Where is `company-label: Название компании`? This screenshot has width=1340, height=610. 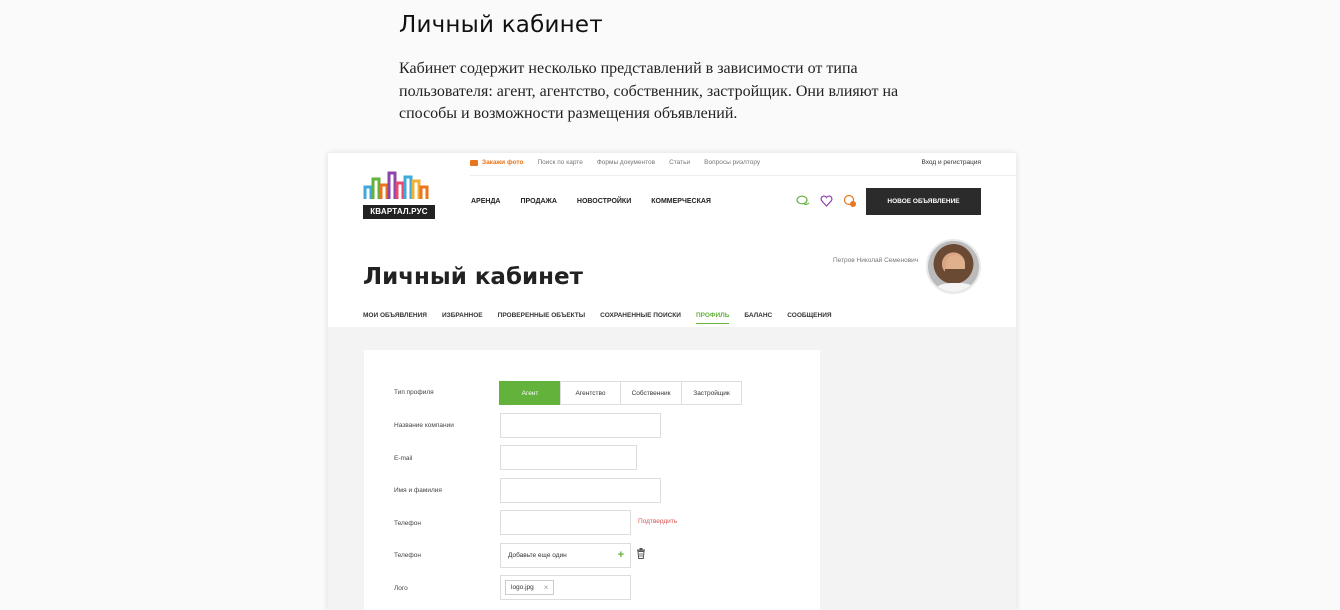
company-label: Название компании is located at coordinates (424, 425).